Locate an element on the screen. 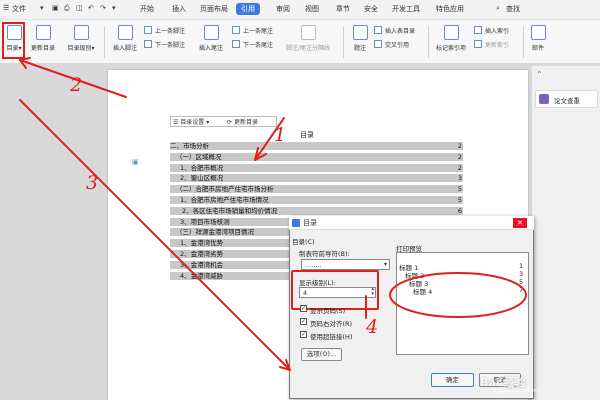  annotation-number-2: 2 is located at coordinates (76, 85).